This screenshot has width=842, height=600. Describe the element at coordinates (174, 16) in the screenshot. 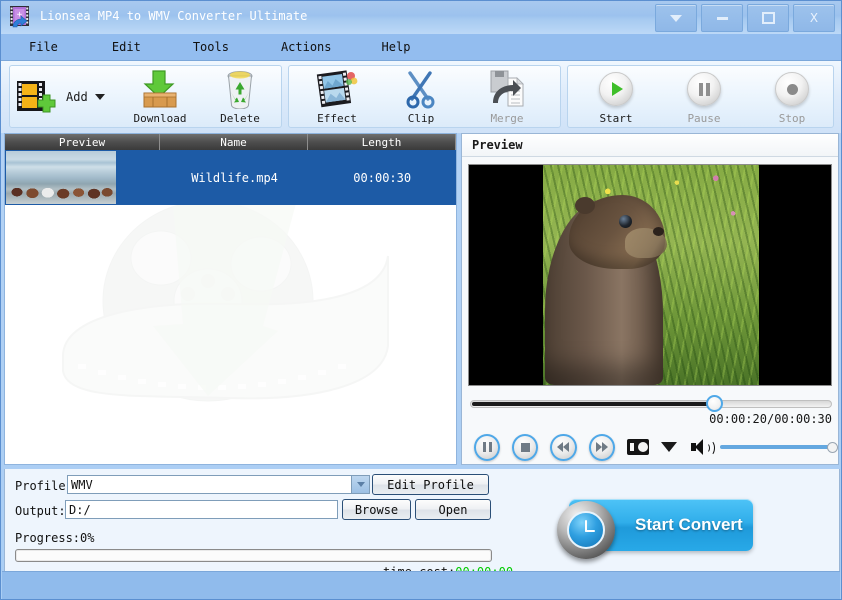

I see `window-title: Lionsea MP4 to WMV Converter Ultimate` at that location.